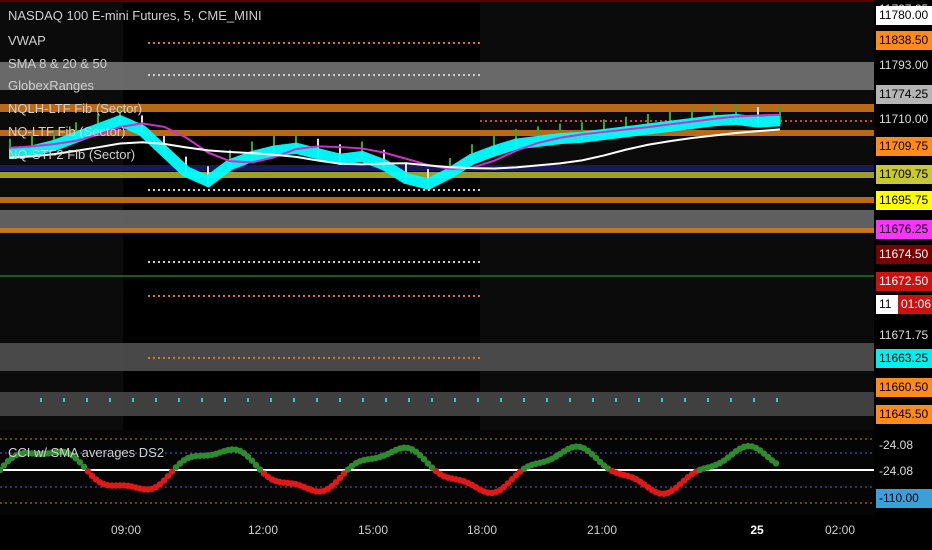 This screenshot has height=550, width=932. I want to click on legend-nqlh-ltf-fib: NQLH-LTF Fib (Sector), so click(75, 108).